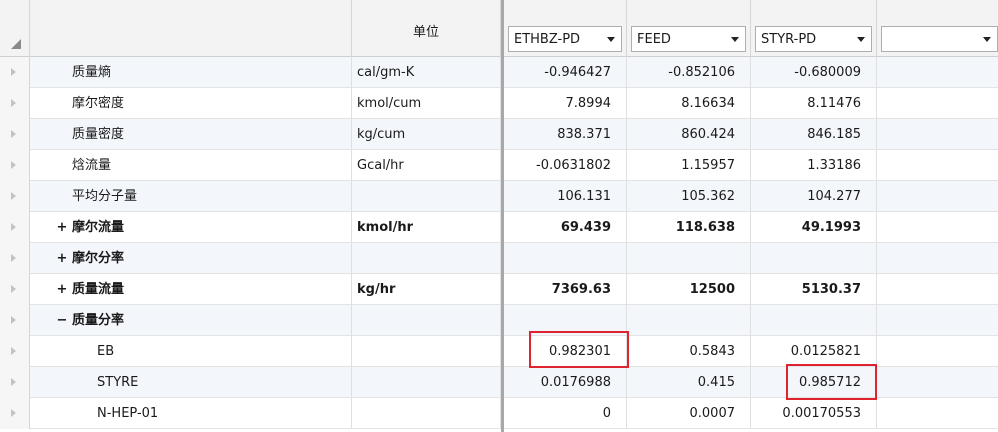 Image resolution: width=998 pixels, height=432 pixels. I want to click on table-row: 焓流量 Gcal/hr -0.0631802 1.15957 1.33186, so click(499, 165).